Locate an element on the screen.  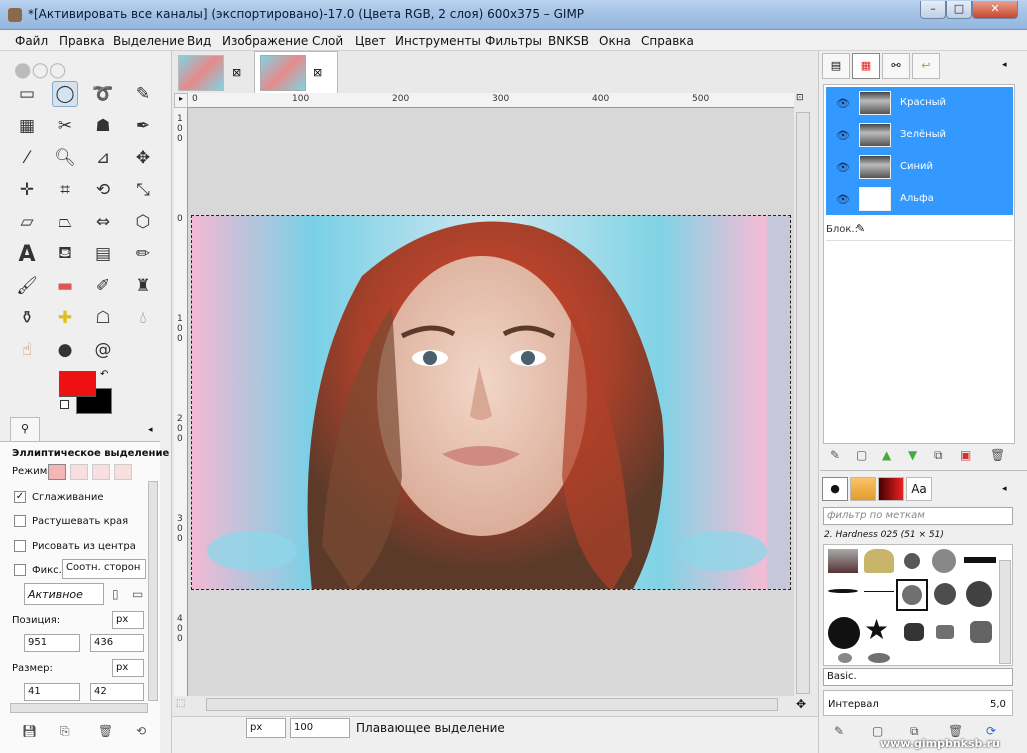
layers-tab-icon: ▤ is located at coordinates (836, 66).